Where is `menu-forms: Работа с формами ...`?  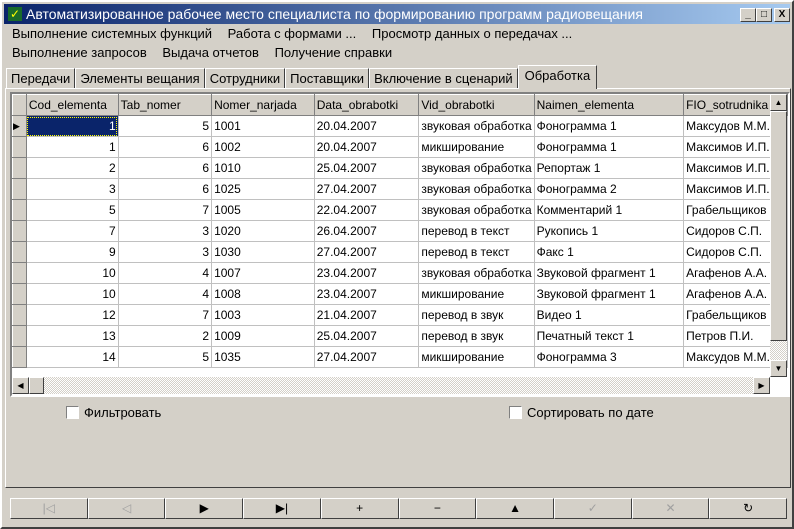 menu-forms: Работа с формами ... is located at coordinates (292, 33).